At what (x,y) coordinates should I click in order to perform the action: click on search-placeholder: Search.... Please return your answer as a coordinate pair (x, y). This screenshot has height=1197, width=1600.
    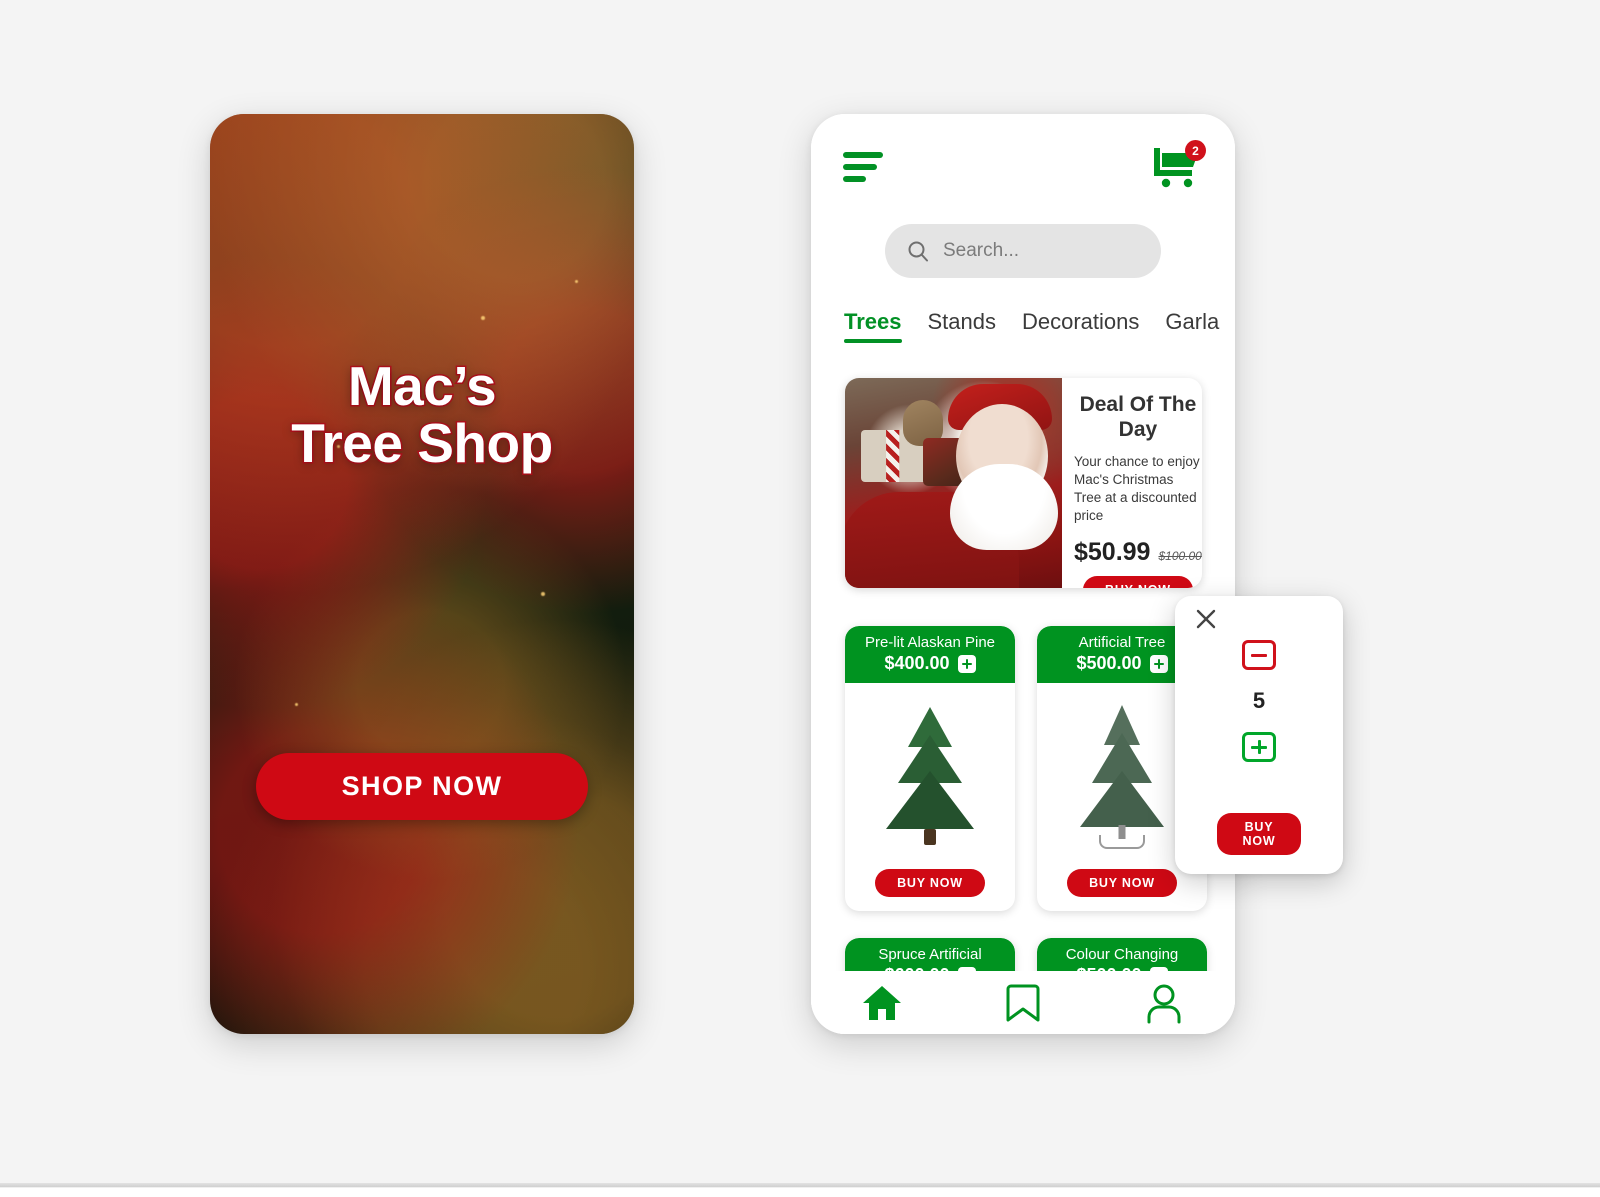
    Looking at the image, I should click on (981, 250).